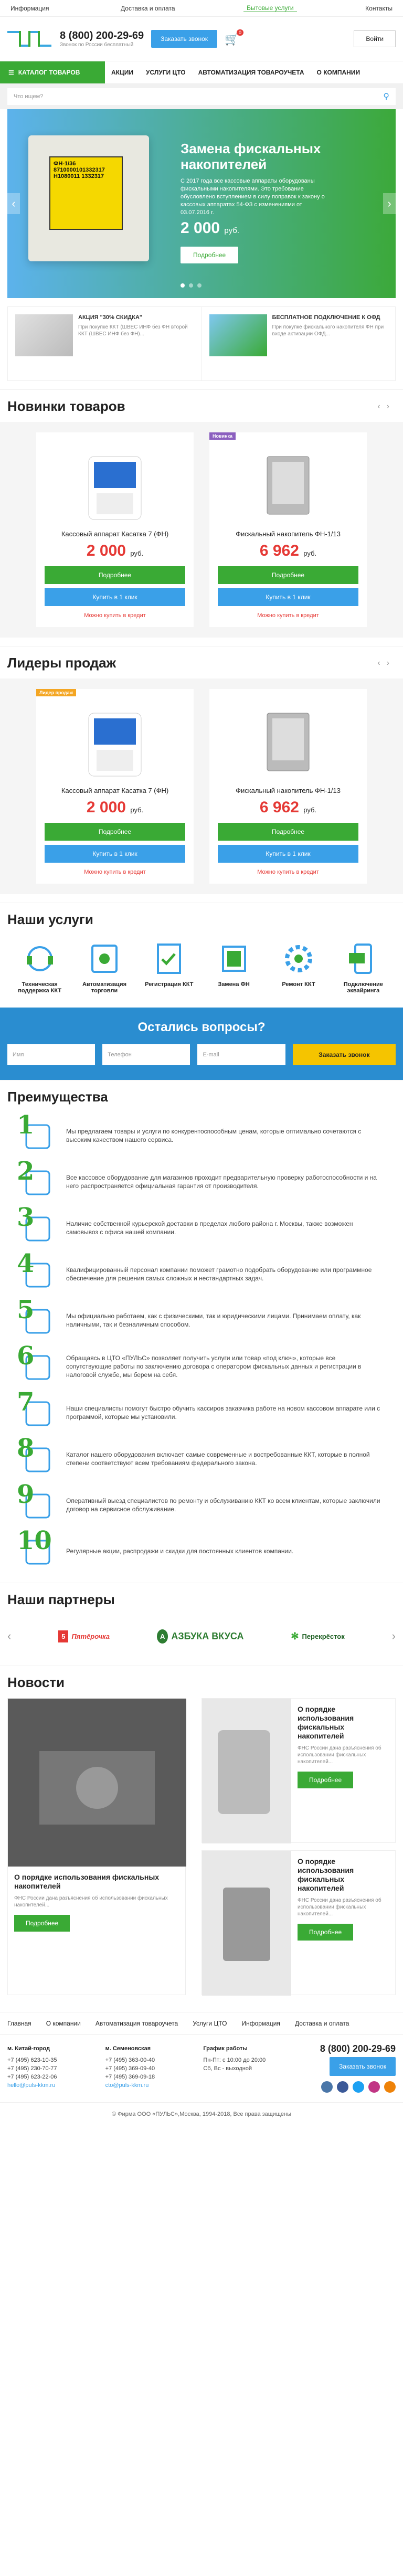 The height and width of the screenshot is (2576, 403). I want to click on partner-logo: ✻ Перекрёсток, so click(318, 1636).